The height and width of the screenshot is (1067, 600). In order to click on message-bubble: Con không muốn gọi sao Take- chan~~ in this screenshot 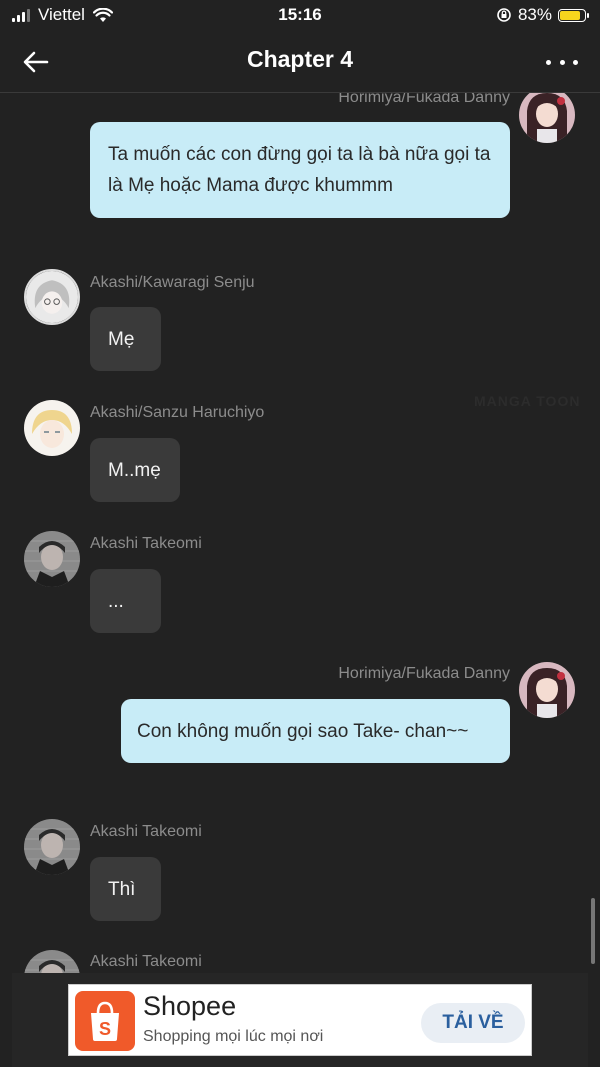, I will do `click(315, 731)`.